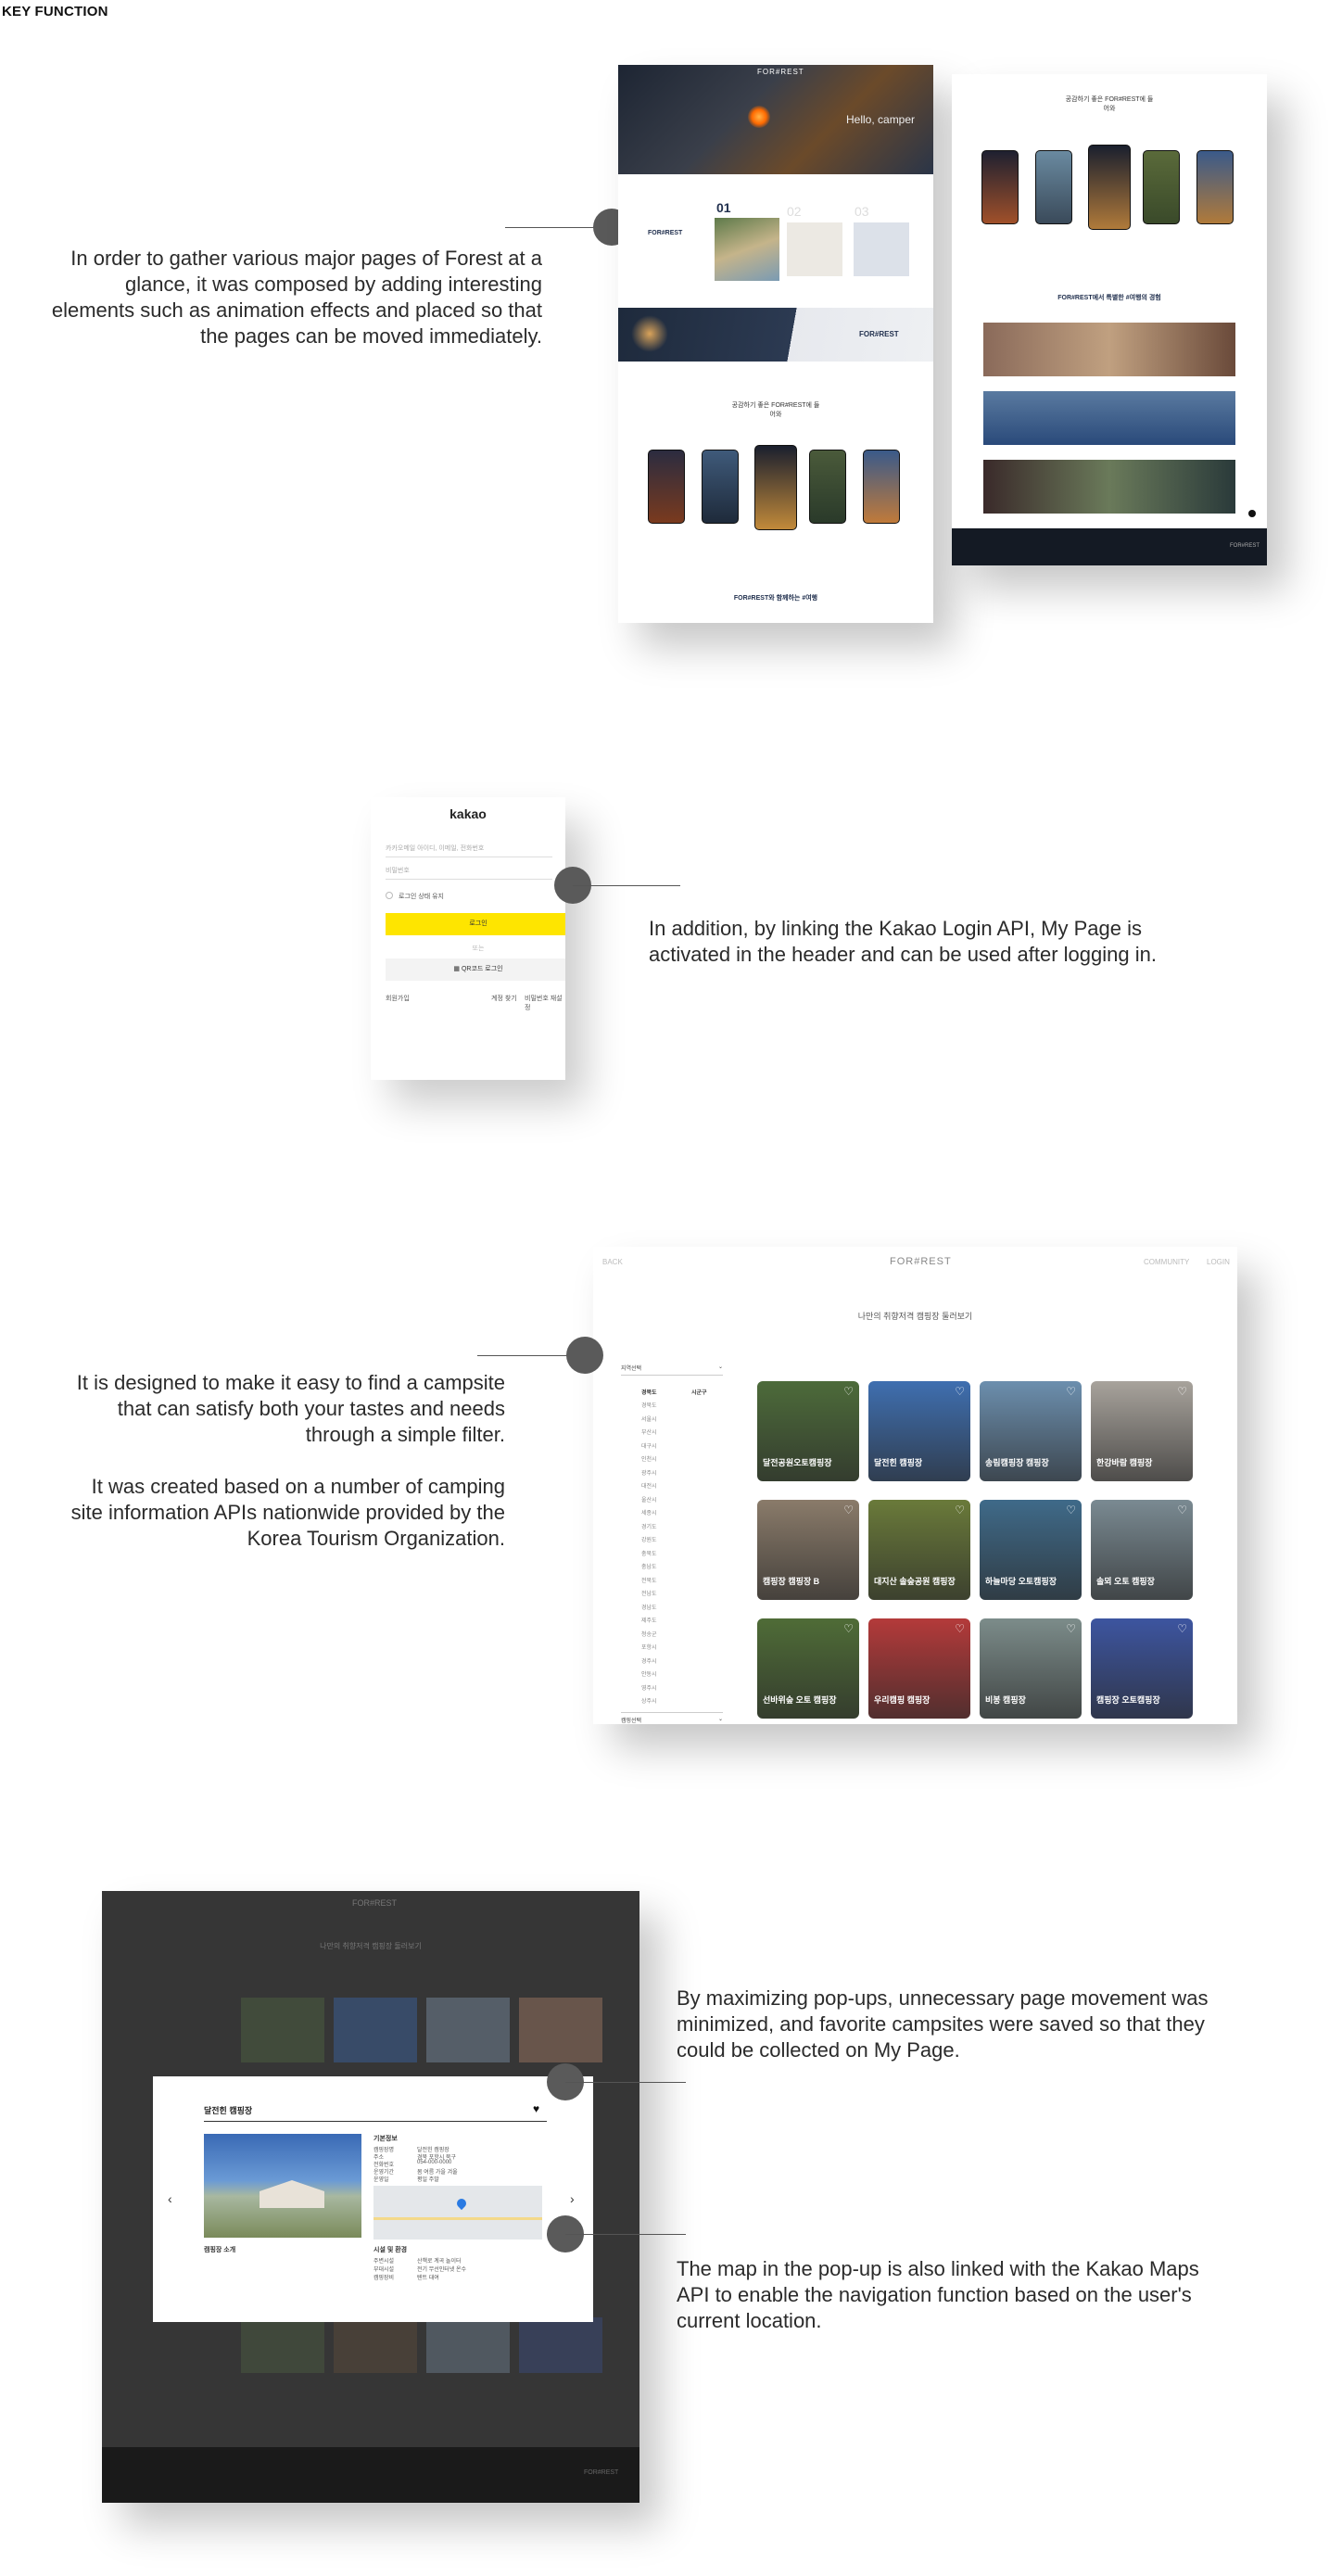 This screenshot has width=1342, height=2576. Describe the element at coordinates (649, 1432) in the screenshot. I see `region-option: 부산시` at that location.